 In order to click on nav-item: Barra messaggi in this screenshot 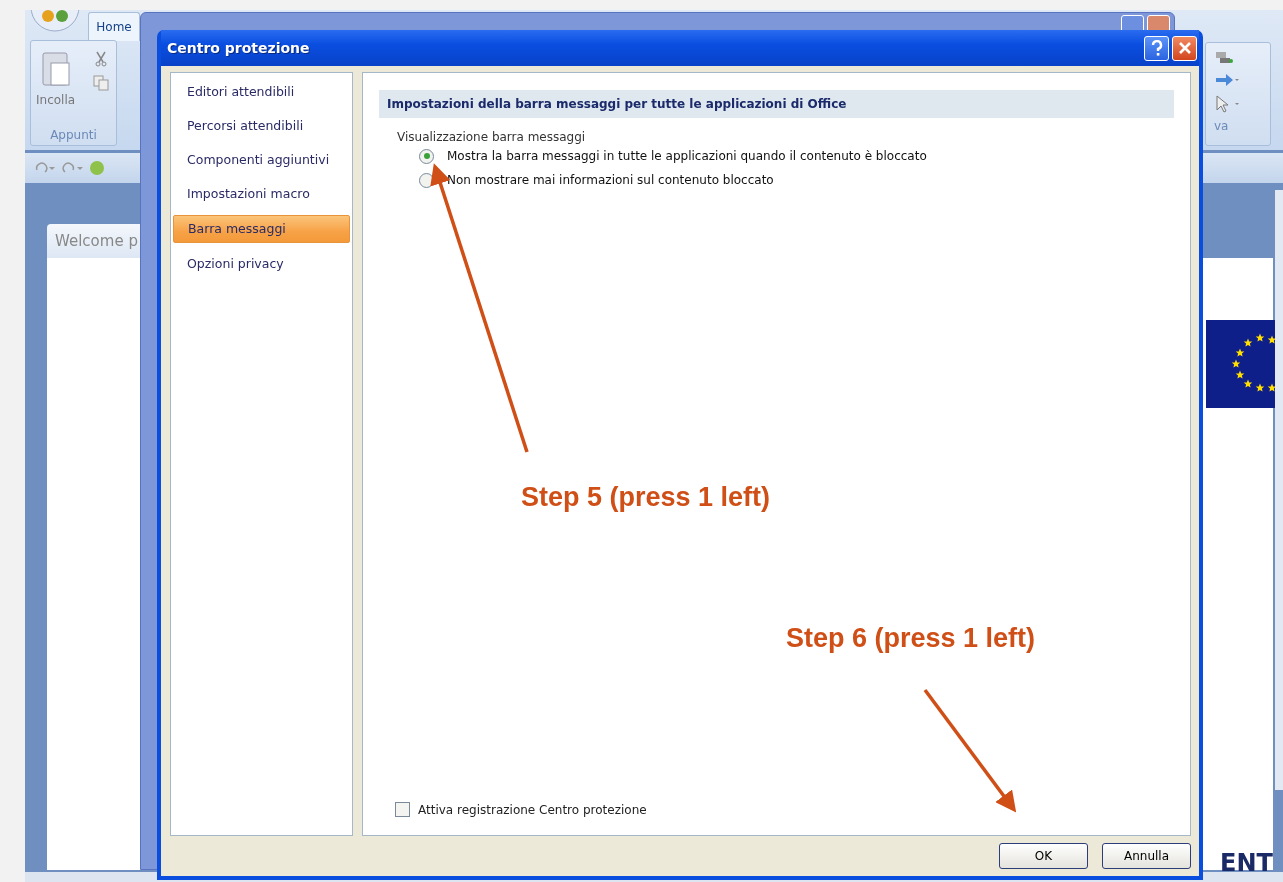, I will do `click(261, 229)`.